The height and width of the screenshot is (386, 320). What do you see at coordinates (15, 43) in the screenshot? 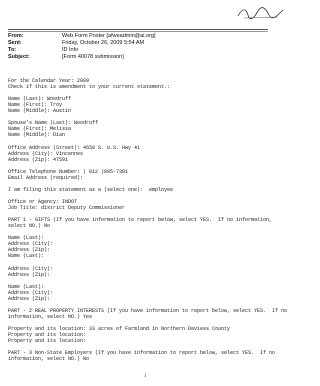
I see `header-label: Sent:` at bounding box center [15, 43].